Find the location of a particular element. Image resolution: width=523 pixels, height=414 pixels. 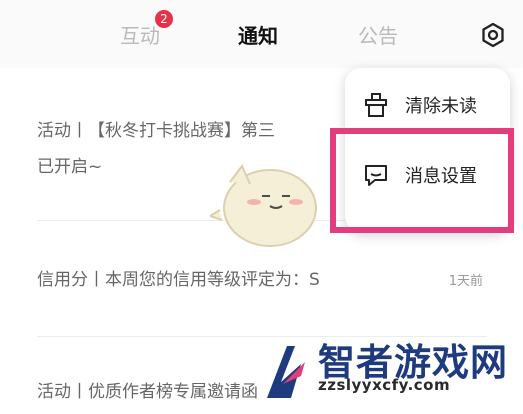

notification-time: 1天前 is located at coordinates (465, 281).